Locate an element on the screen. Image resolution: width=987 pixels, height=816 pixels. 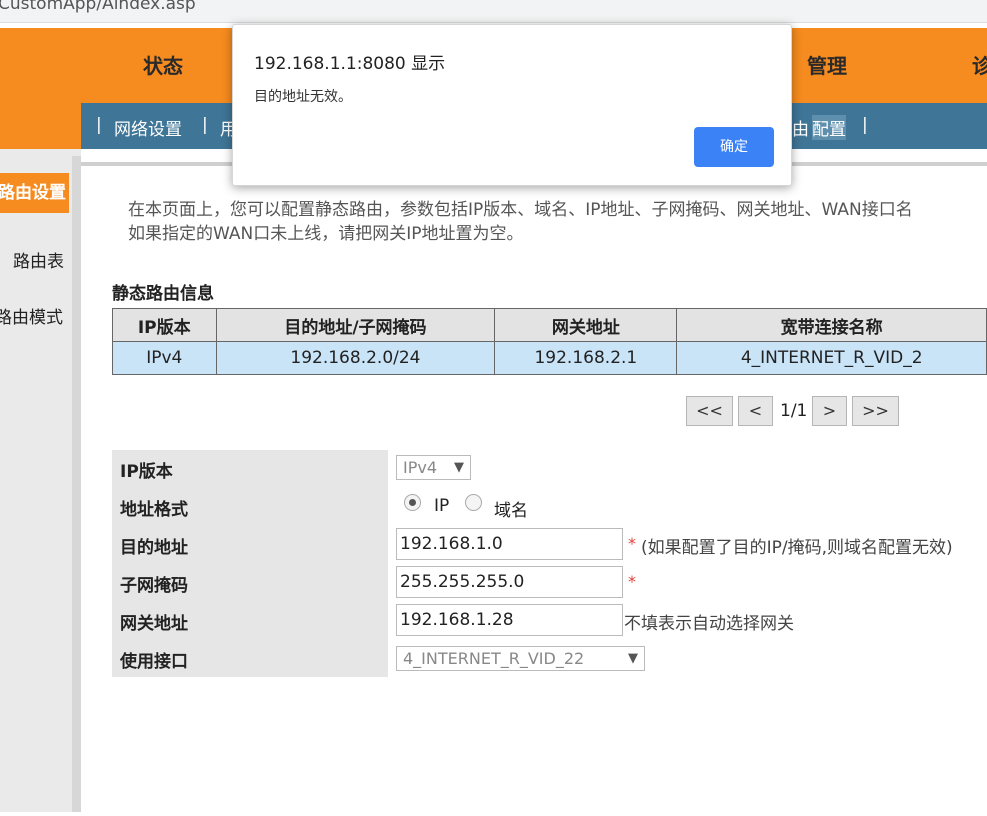
sidebar-item-route-table: 路由表 is located at coordinates (38, 259).